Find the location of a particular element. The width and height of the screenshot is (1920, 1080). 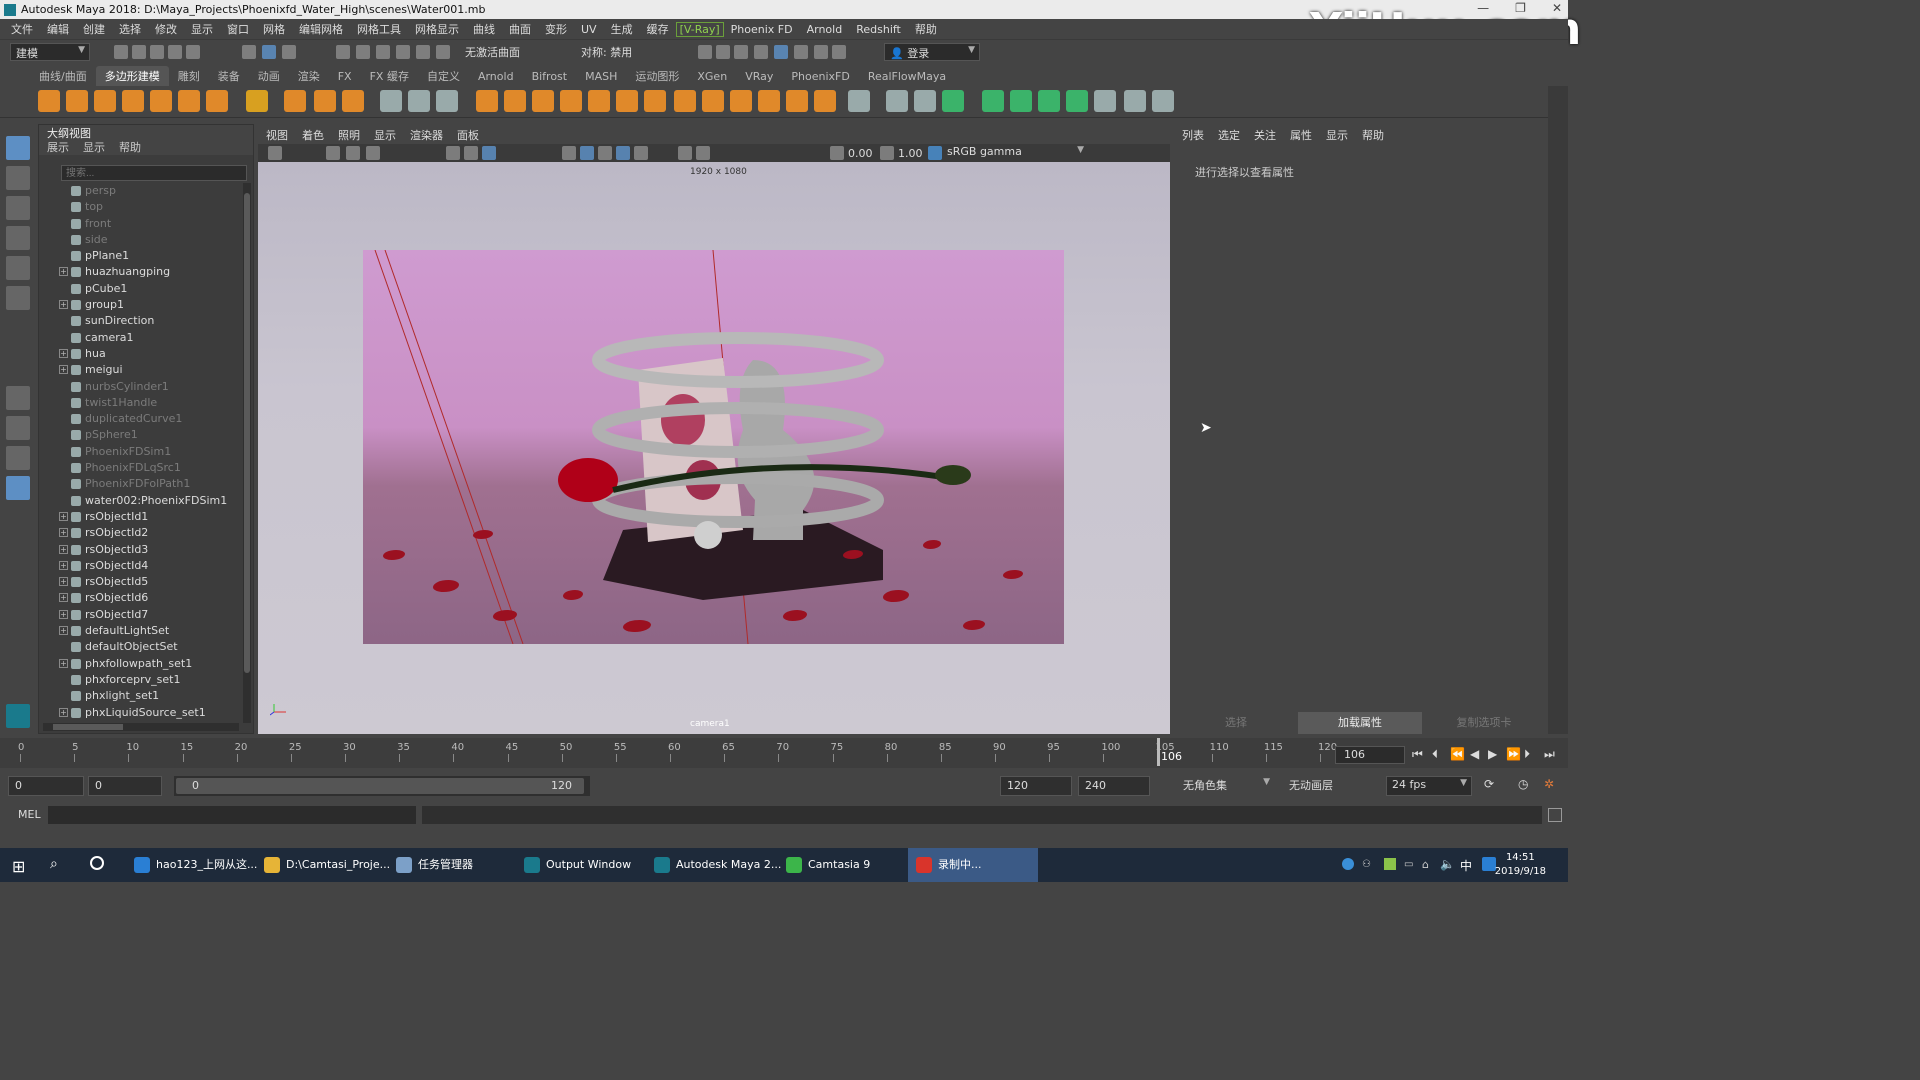

scene-start-field: 0 is located at coordinates (46, 786).